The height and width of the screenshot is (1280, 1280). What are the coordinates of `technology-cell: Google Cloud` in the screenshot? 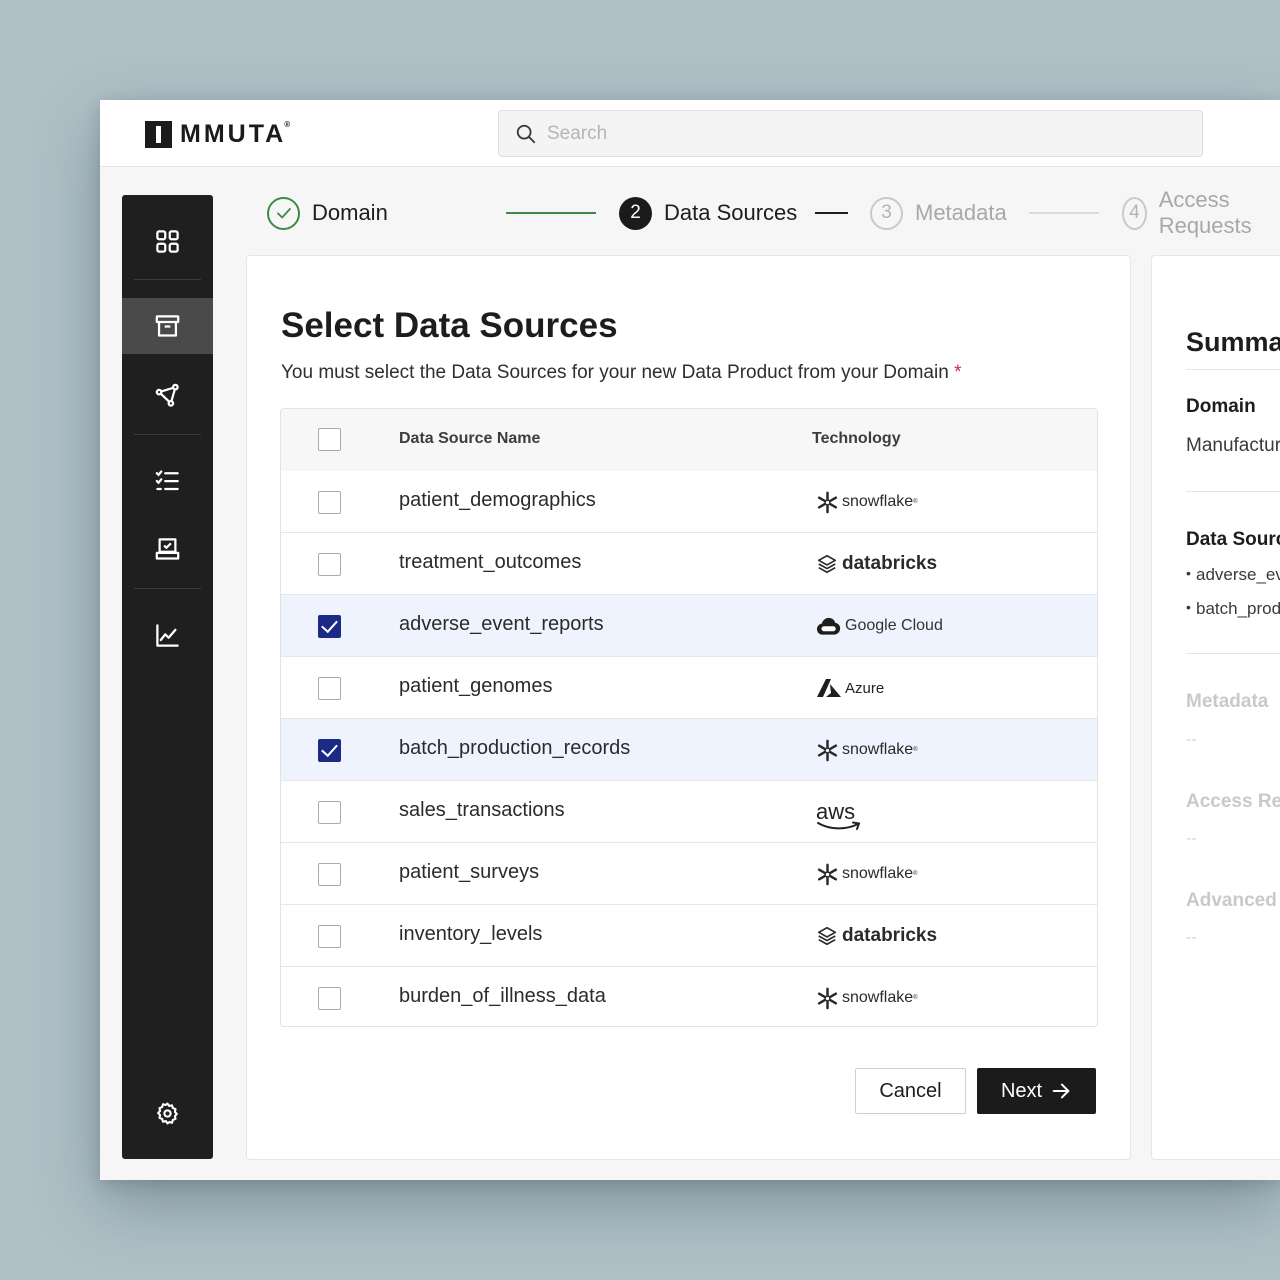 It's located at (879, 626).